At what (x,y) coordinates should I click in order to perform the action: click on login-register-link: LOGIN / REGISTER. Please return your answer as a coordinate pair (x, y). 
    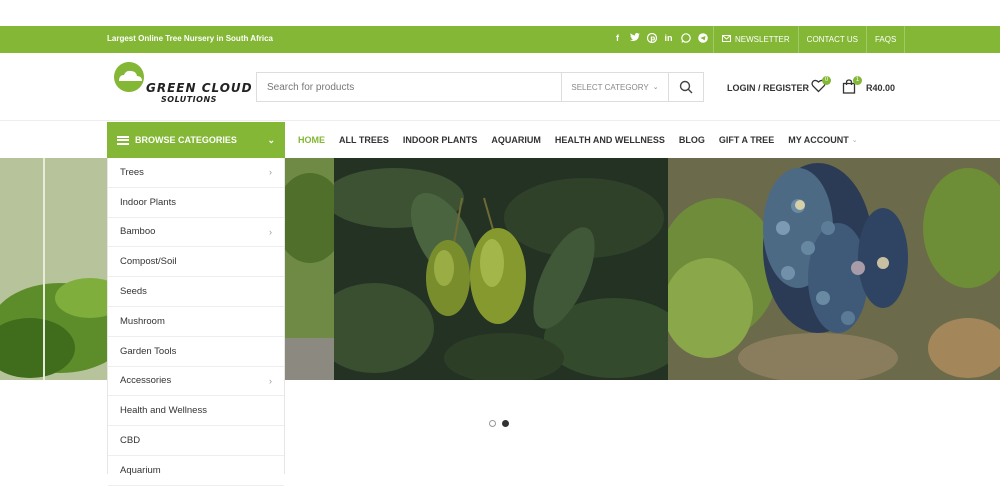
    Looking at the image, I should click on (768, 88).